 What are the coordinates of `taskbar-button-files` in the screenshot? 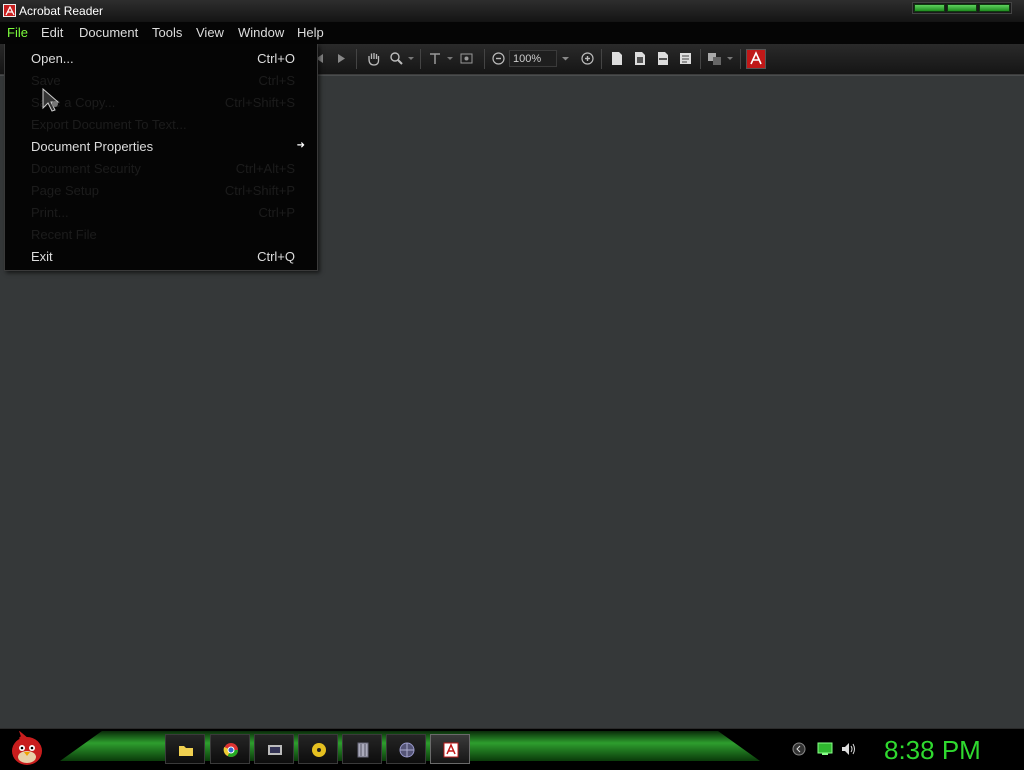 It's located at (362, 749).